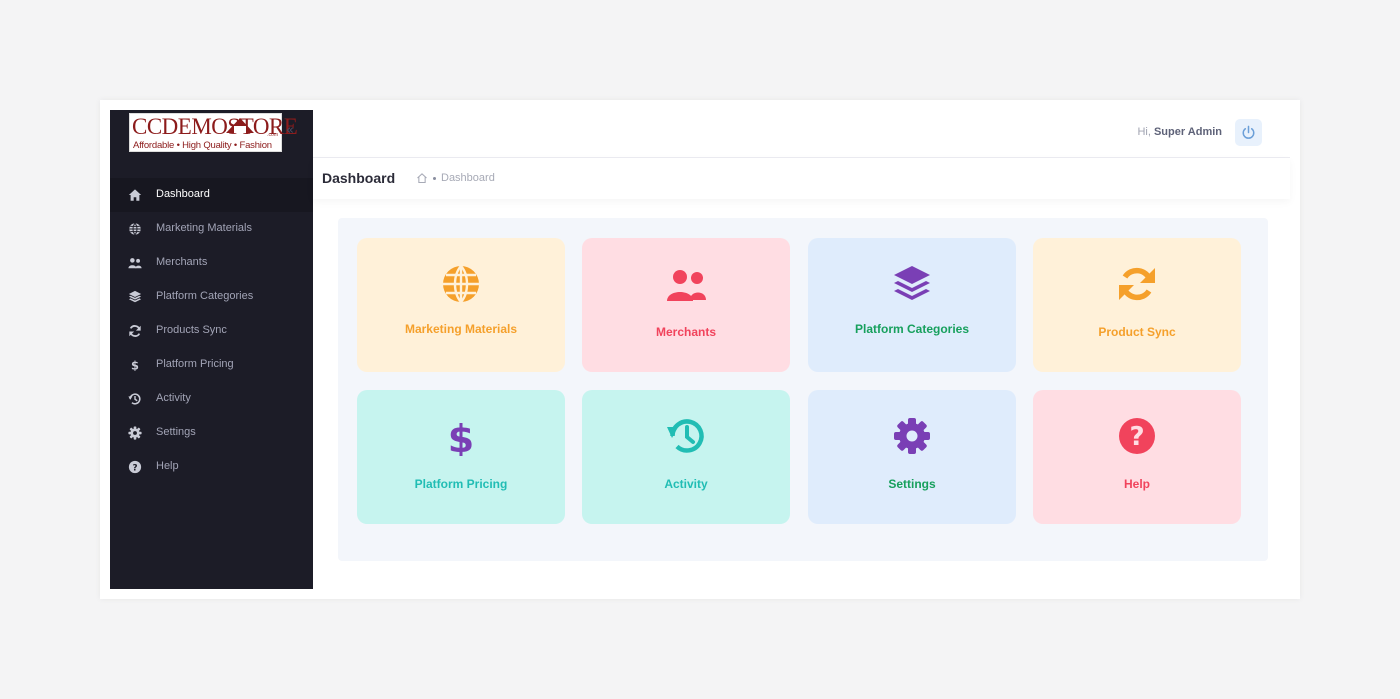 The height and width of the screenshot is (699, 1400). I want to click on home-icon, so click(135, 195).